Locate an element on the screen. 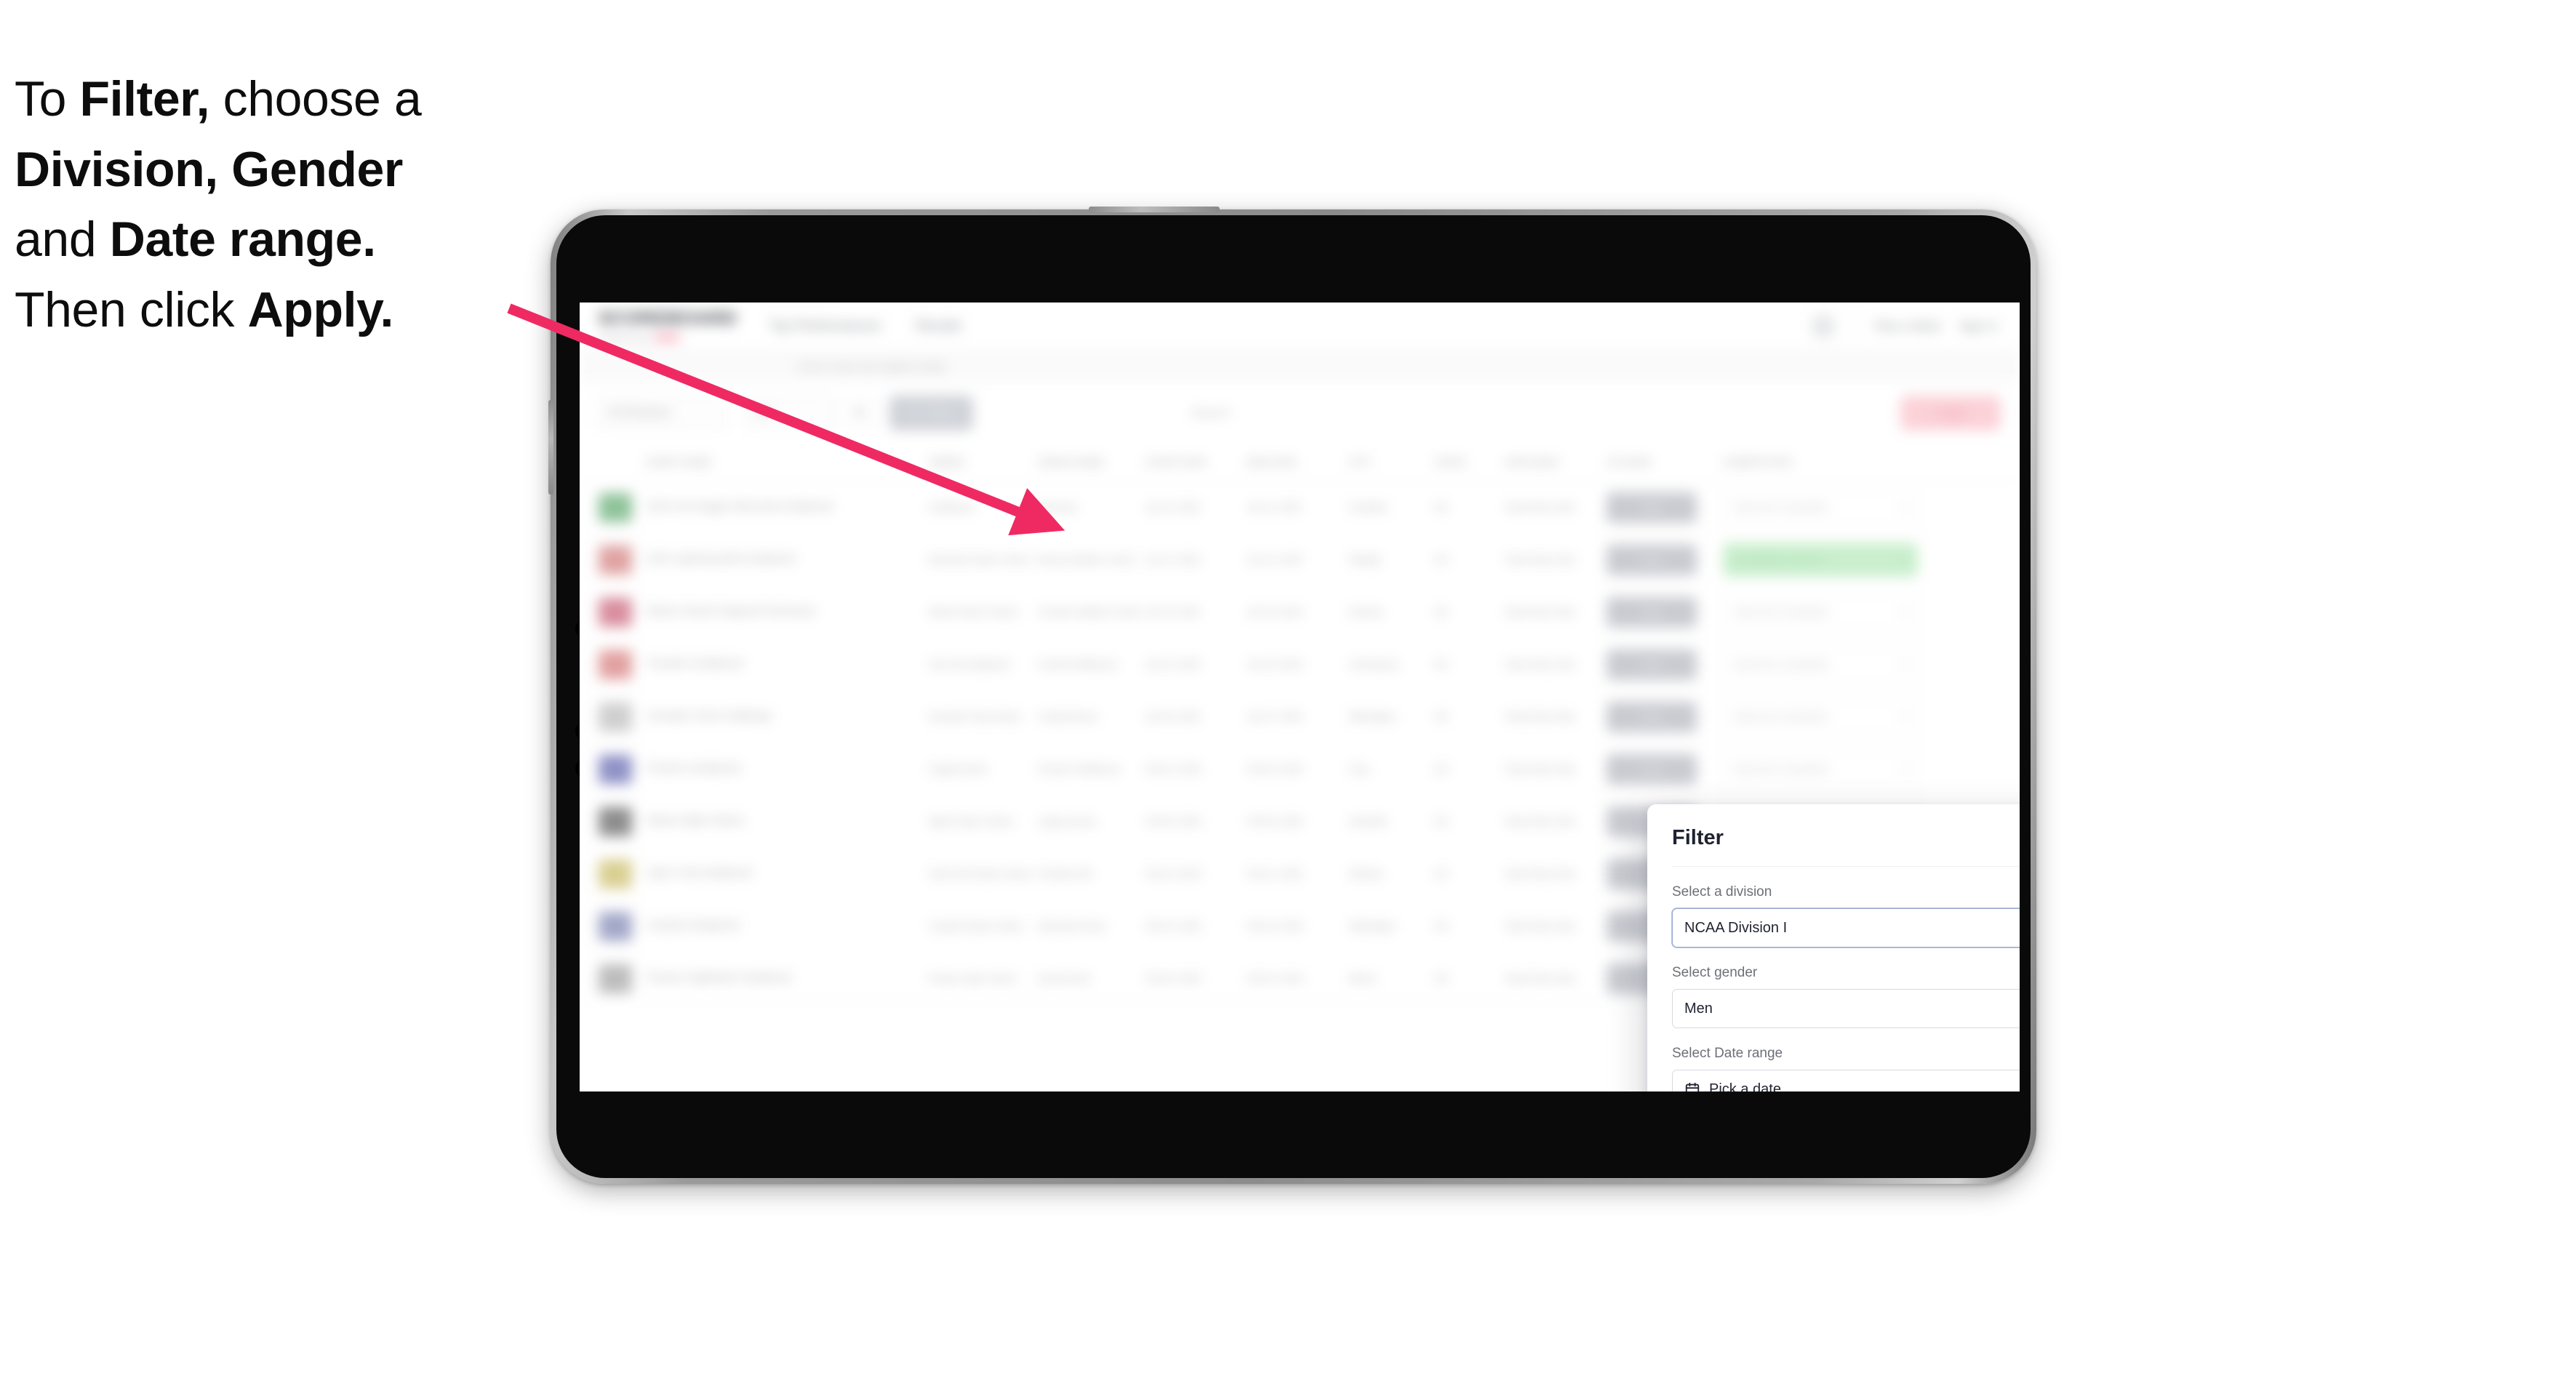 This screenshot has height=1386, width=2576. table-cell-text: Feb 01, 2024 is located at coordinates (1173, 769).